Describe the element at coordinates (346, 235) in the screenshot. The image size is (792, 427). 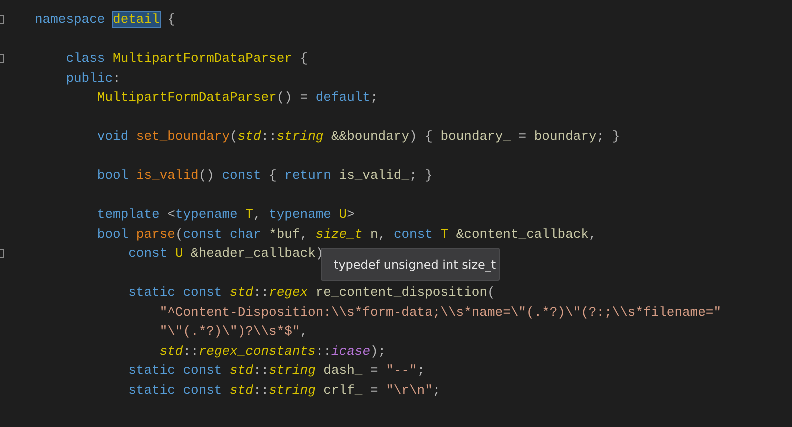
I see `code-line: bool parse(const char *buf, size_t n, const T &content_callback,` at that location.